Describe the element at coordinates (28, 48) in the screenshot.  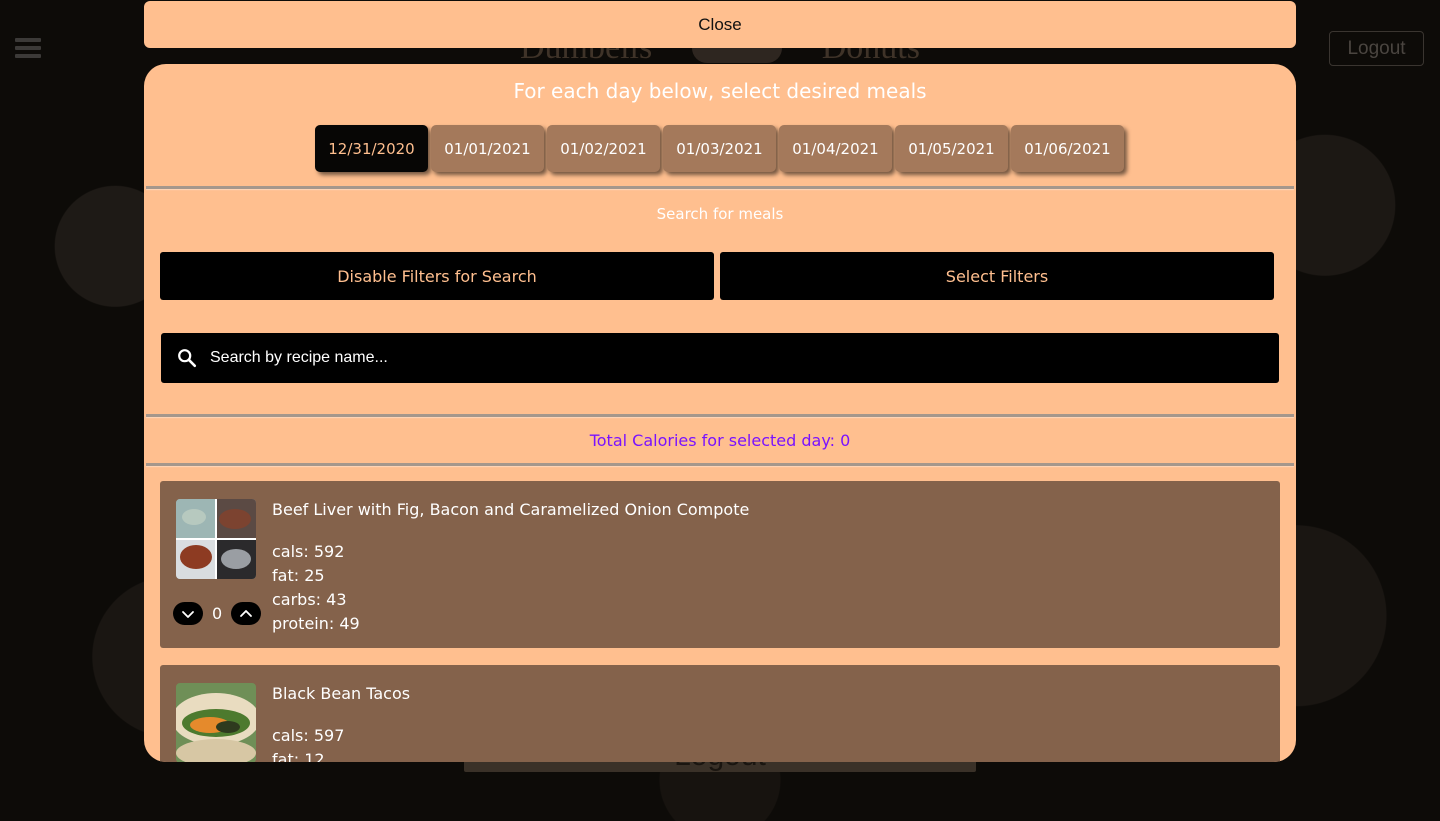
I see `menu-icon` at that location.